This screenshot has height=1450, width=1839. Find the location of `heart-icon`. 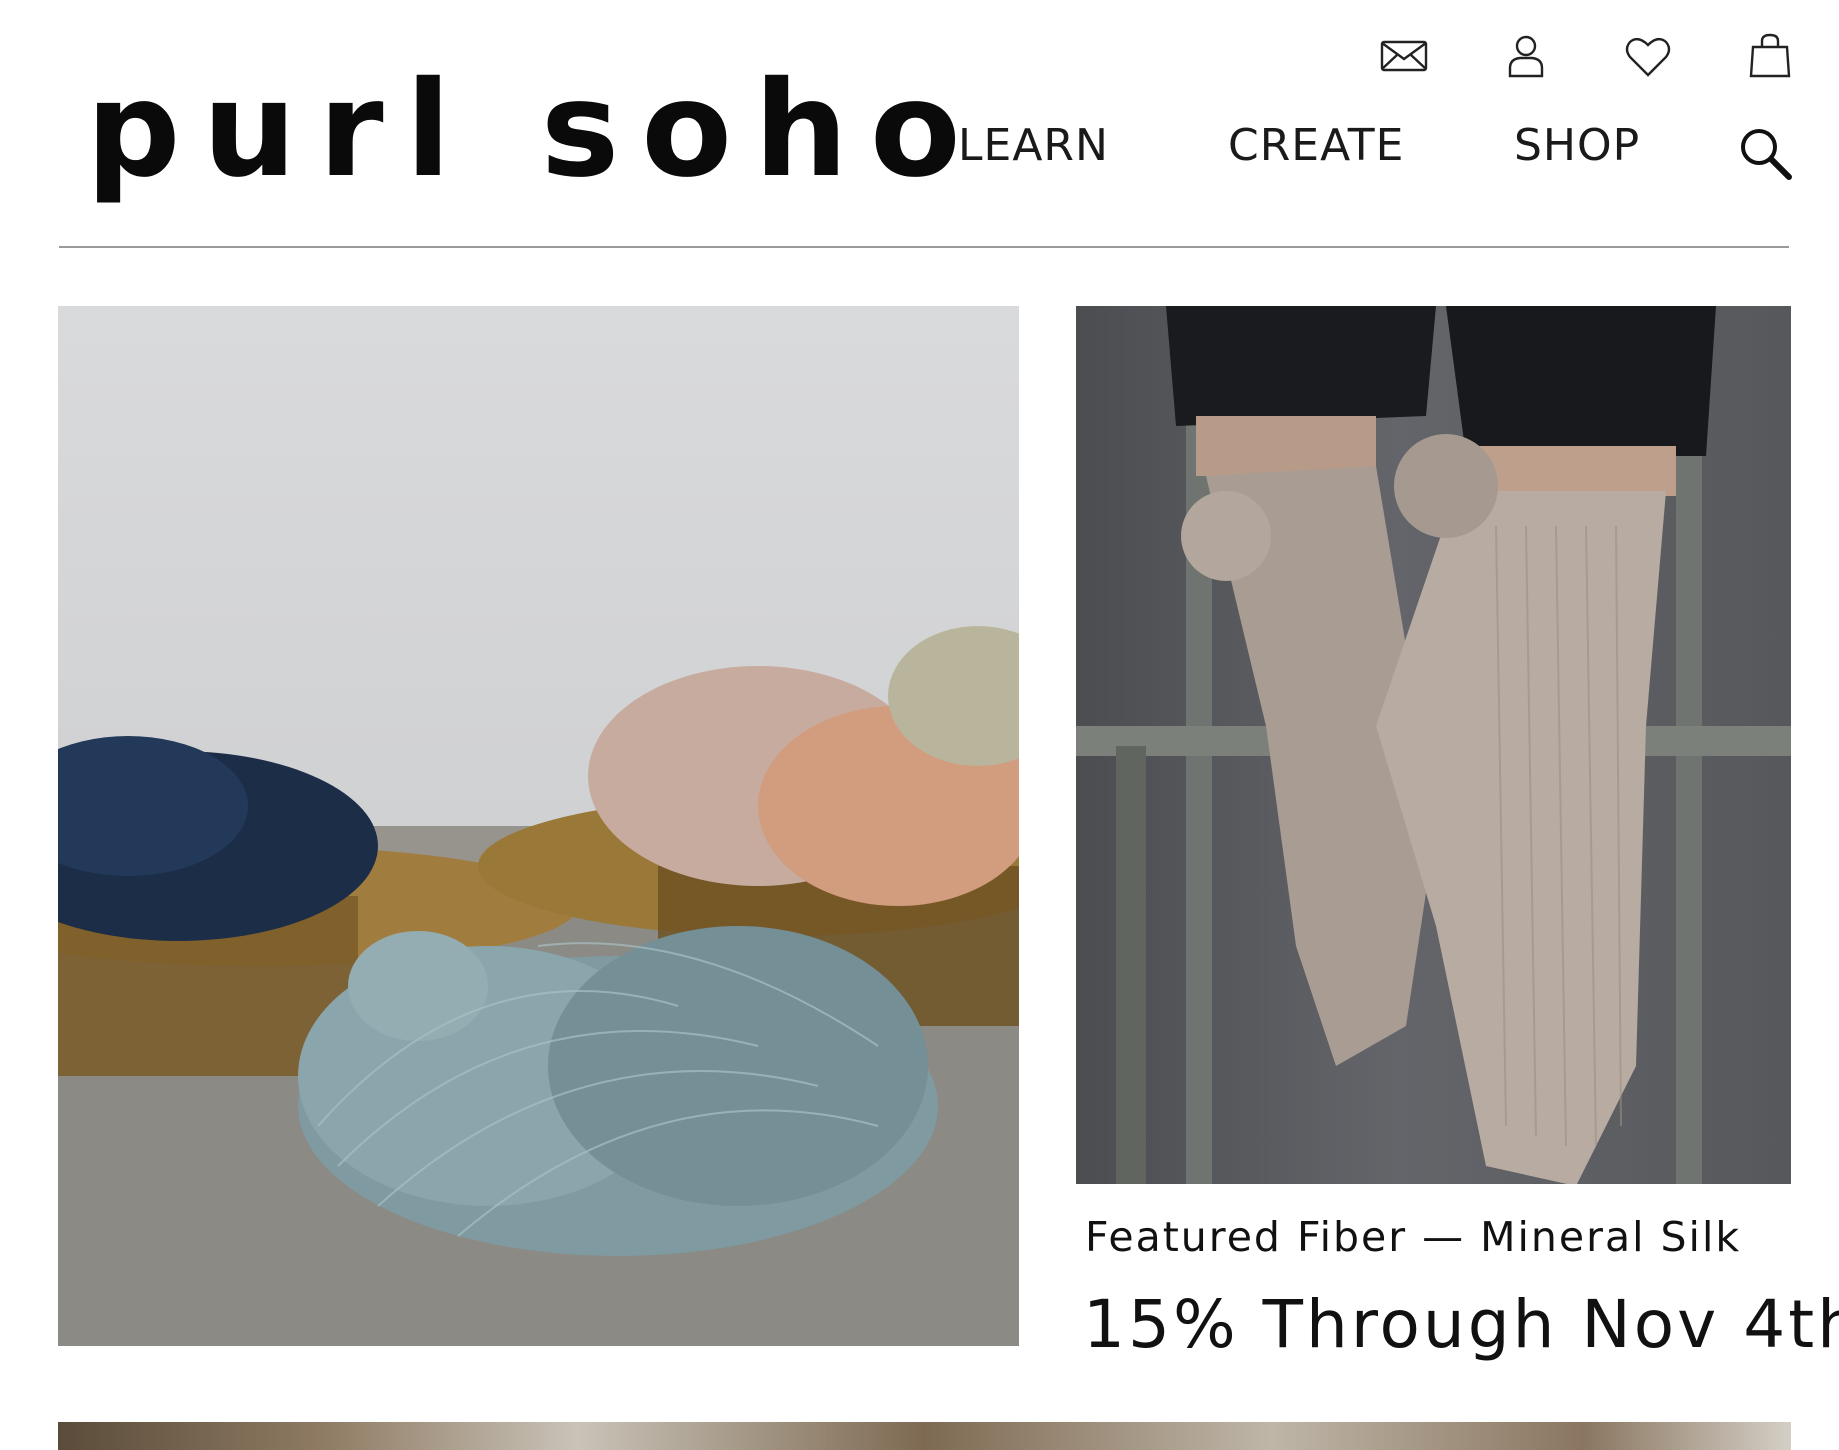

heart-icon is located at coordinates (1648, 56).